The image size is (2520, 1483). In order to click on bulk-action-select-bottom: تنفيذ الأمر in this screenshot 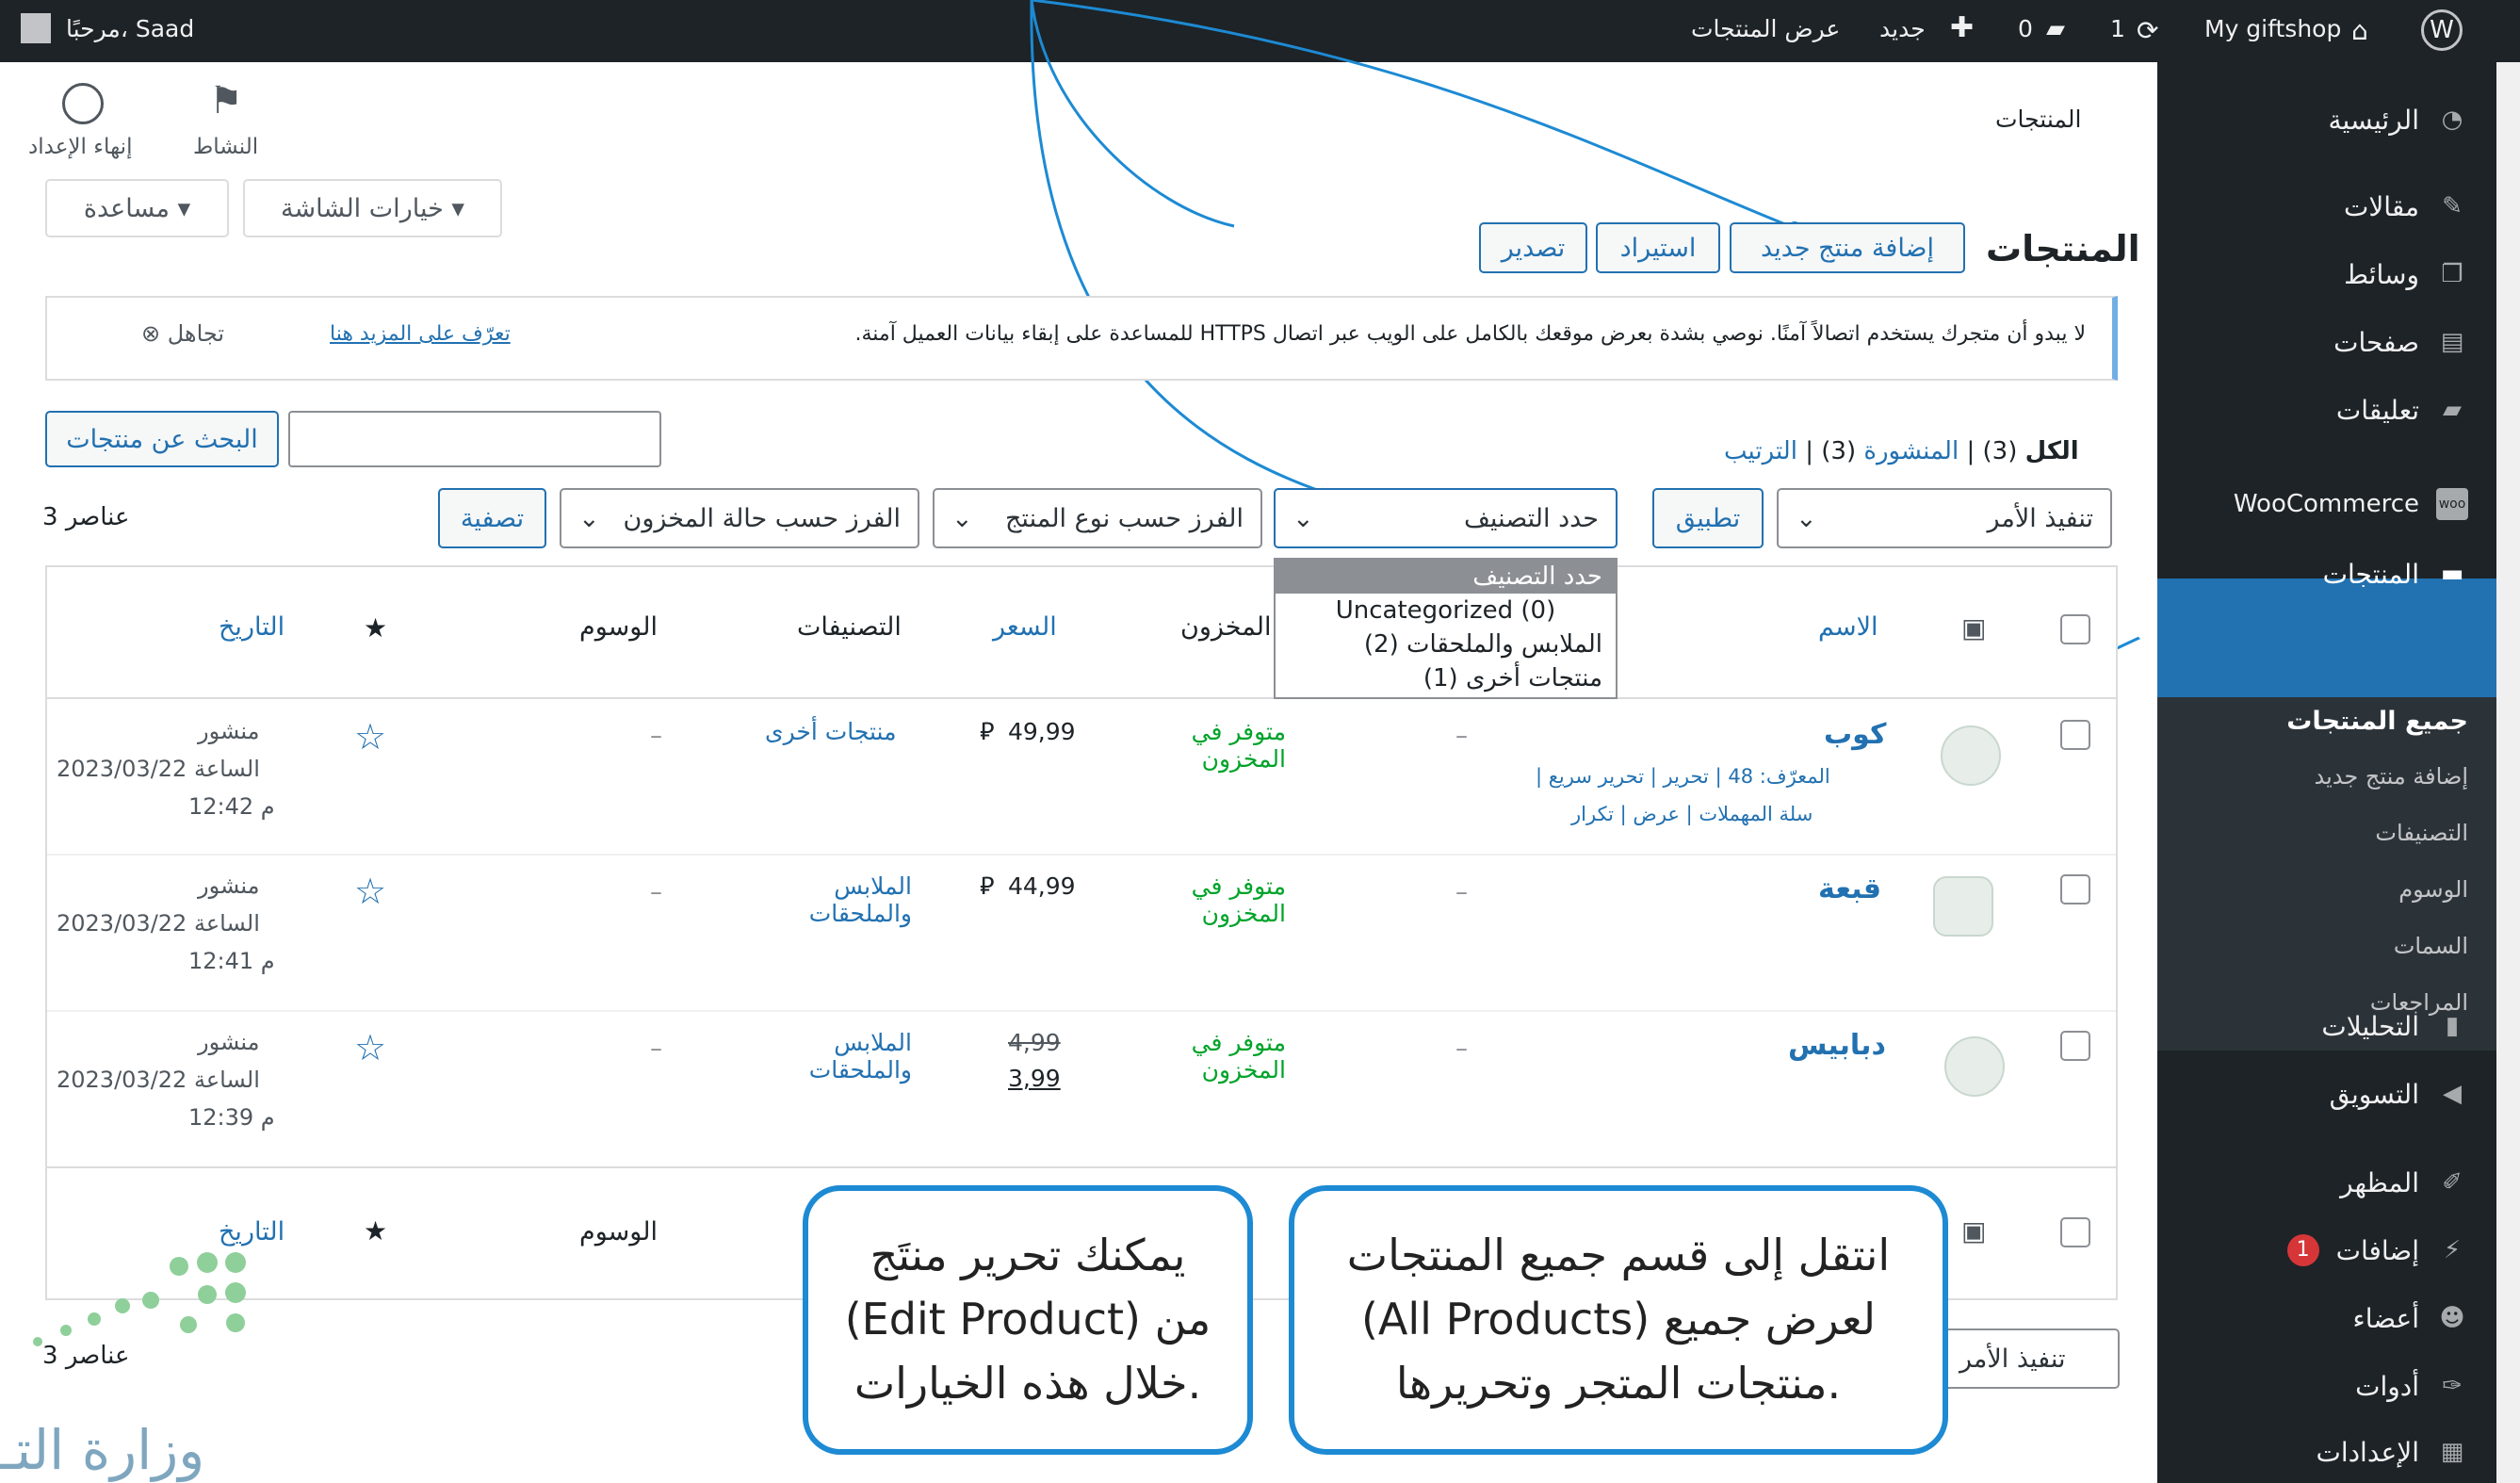, I will do `click(2031, 1358)`.